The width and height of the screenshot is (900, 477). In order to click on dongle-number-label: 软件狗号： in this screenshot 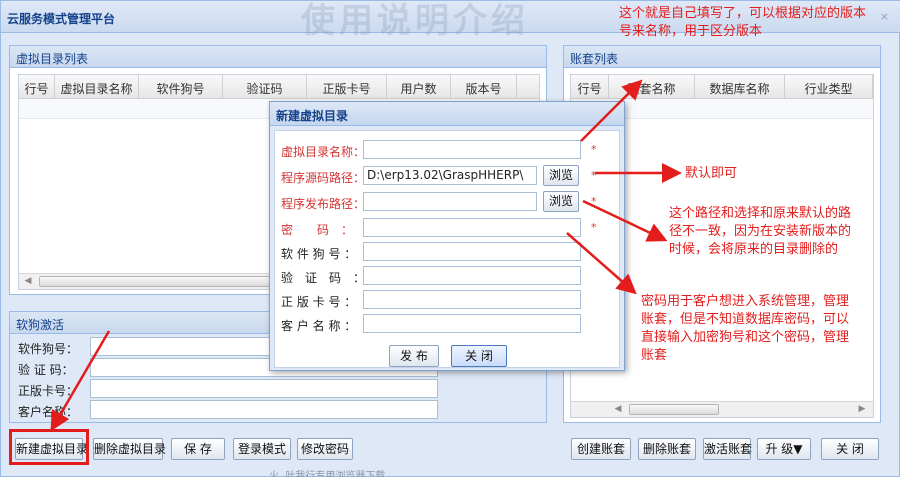, I will do `click(48, 349)`.